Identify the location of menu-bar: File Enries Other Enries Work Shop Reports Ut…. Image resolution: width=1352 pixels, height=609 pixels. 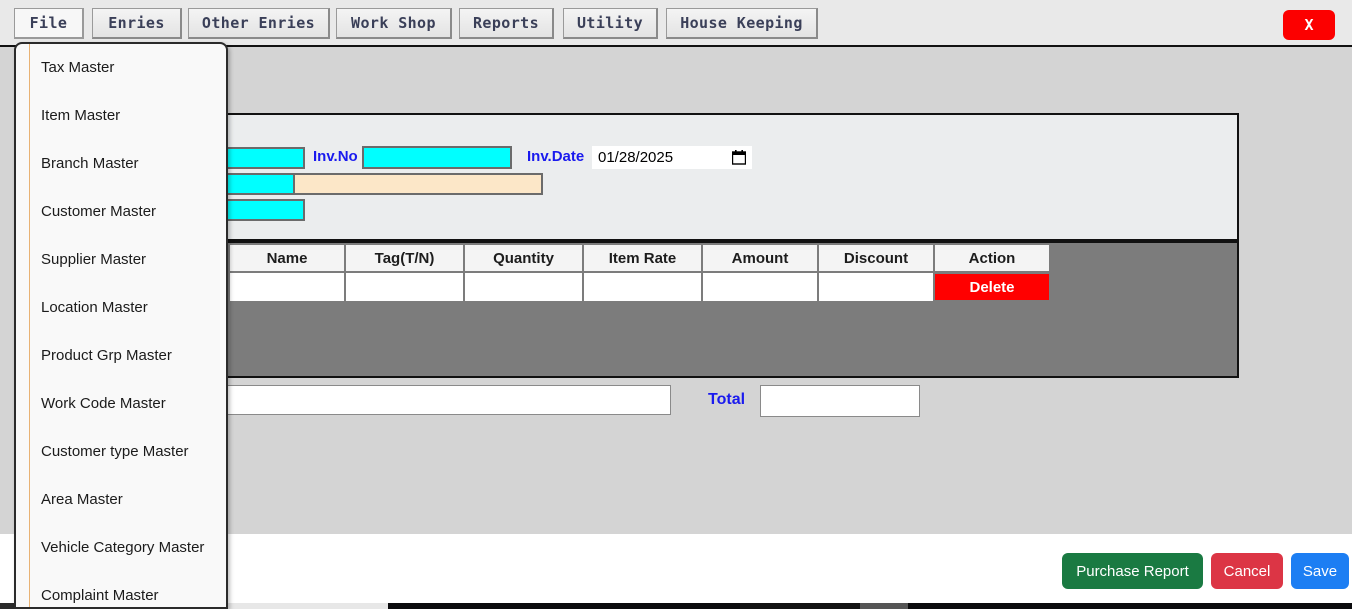
(676, 23).